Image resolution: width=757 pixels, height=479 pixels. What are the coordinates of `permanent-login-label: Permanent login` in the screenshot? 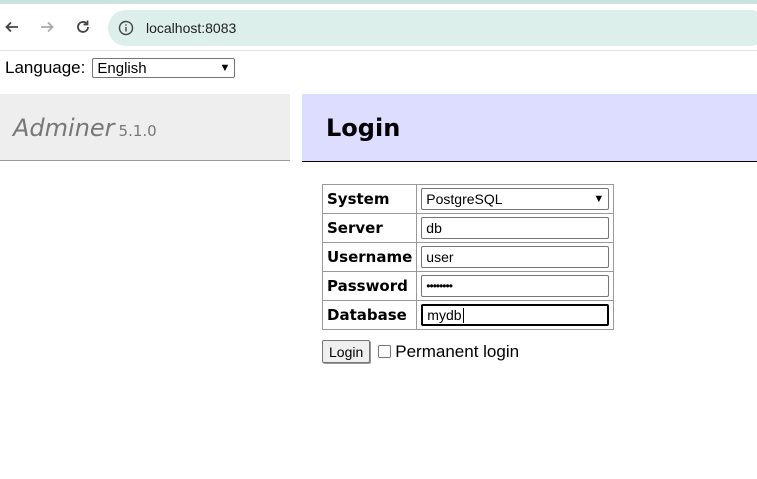 It's located at (457, 352).